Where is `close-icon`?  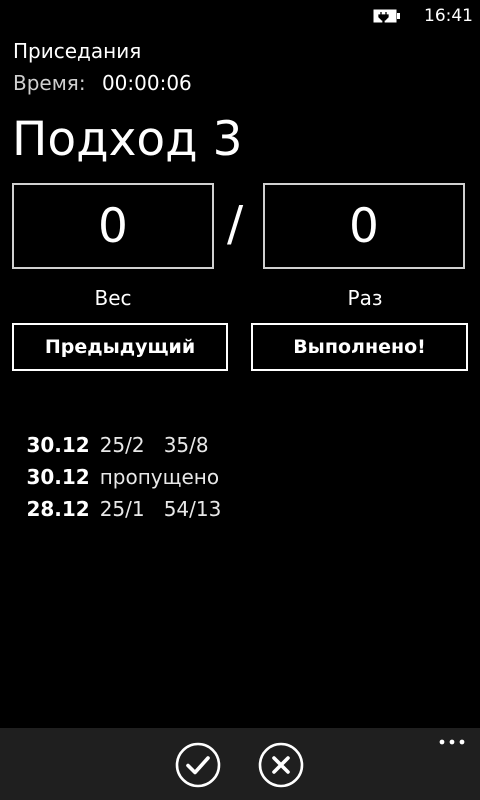 close-icon is located at coordinates (281, 765).